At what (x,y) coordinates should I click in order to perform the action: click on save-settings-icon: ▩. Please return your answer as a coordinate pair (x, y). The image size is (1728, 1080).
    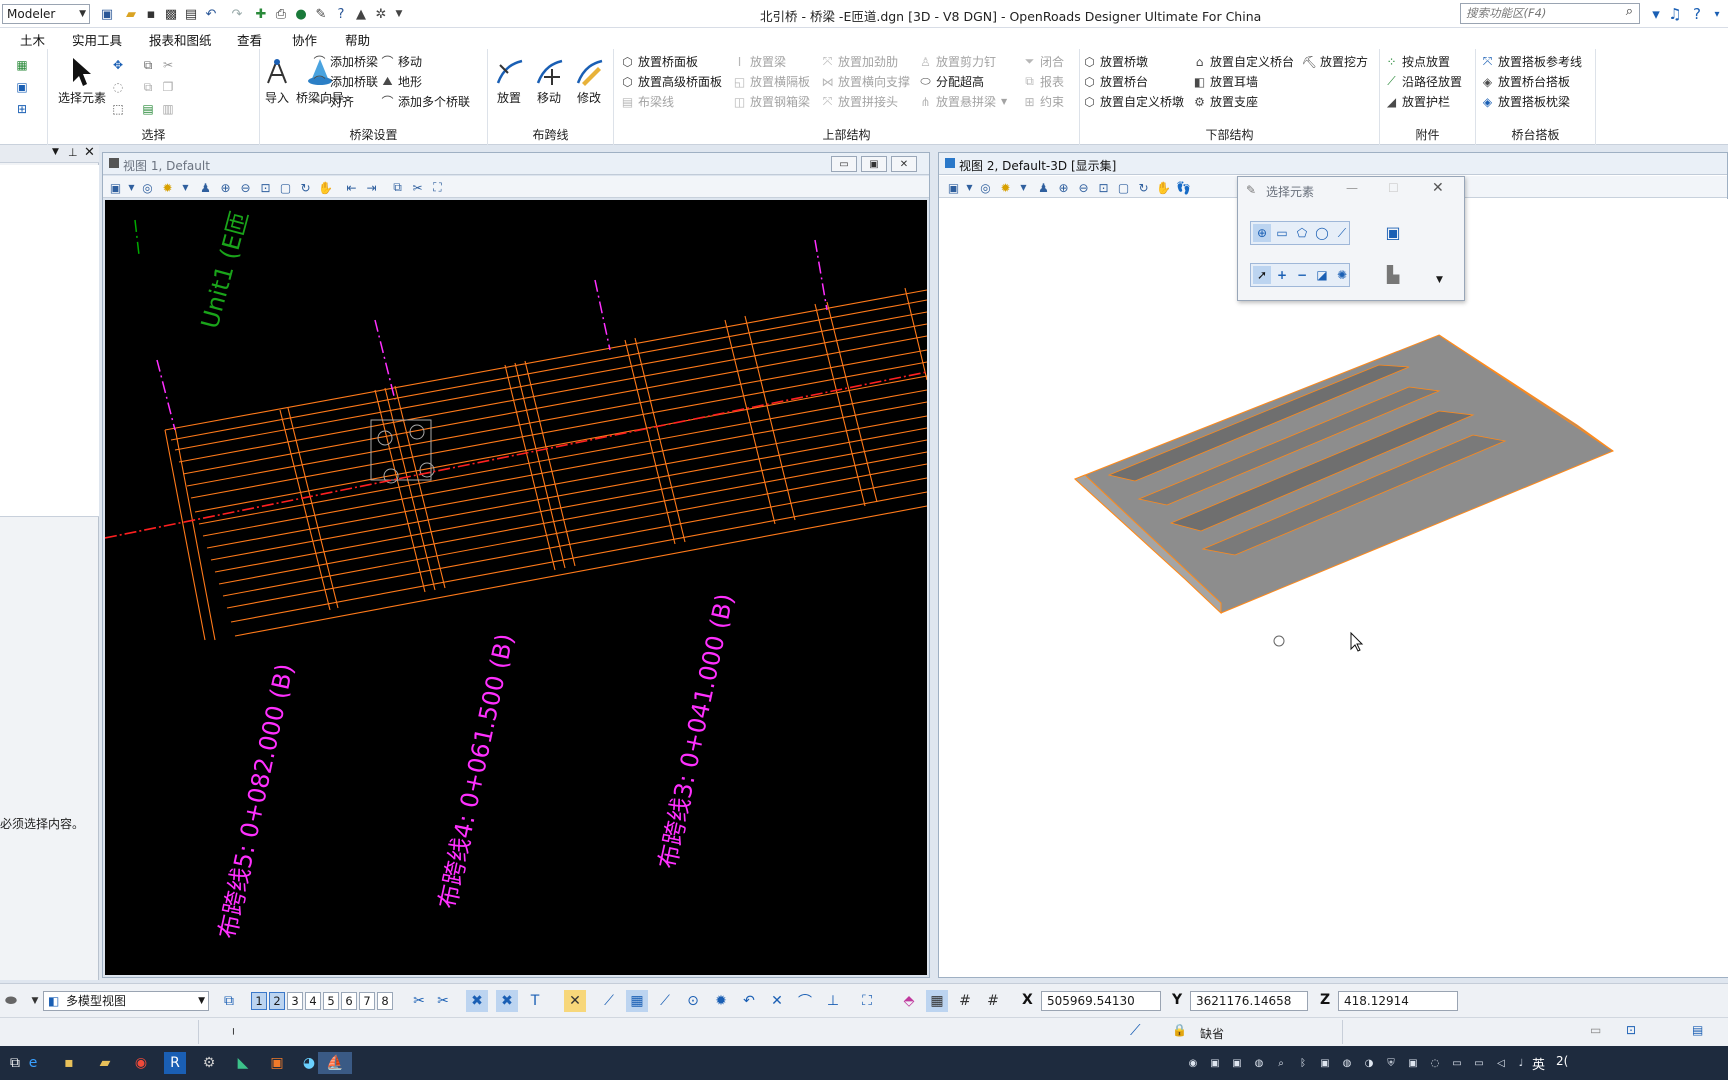
    Looking at the image, I should click on (171, 14).